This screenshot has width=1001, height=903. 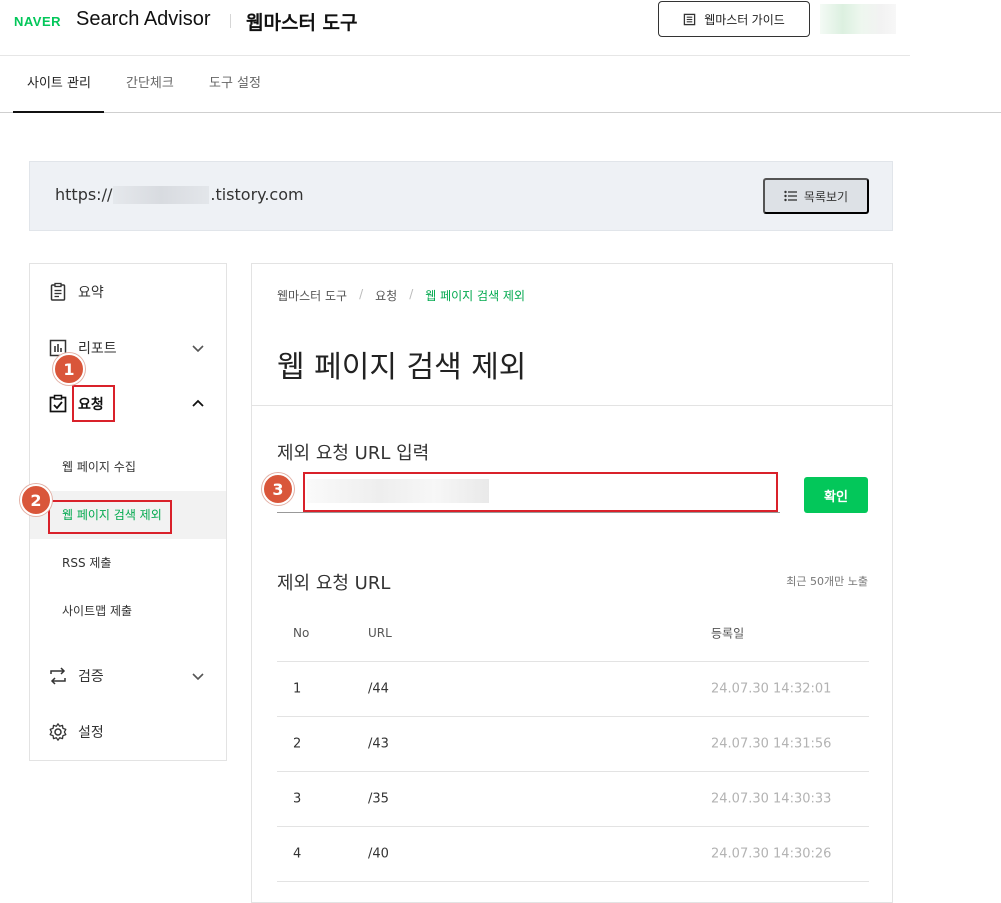 What do you see at coordinates (198, 403) in the screenshot?
I see `chevron-up-icon` at bounding box center [198, 403].